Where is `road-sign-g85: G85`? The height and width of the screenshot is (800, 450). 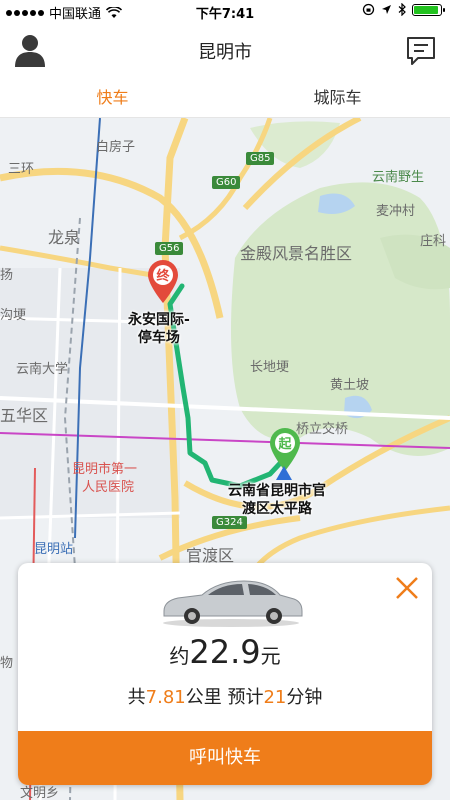 road-sign-g85: G85 is located at coordinates (260, 158).